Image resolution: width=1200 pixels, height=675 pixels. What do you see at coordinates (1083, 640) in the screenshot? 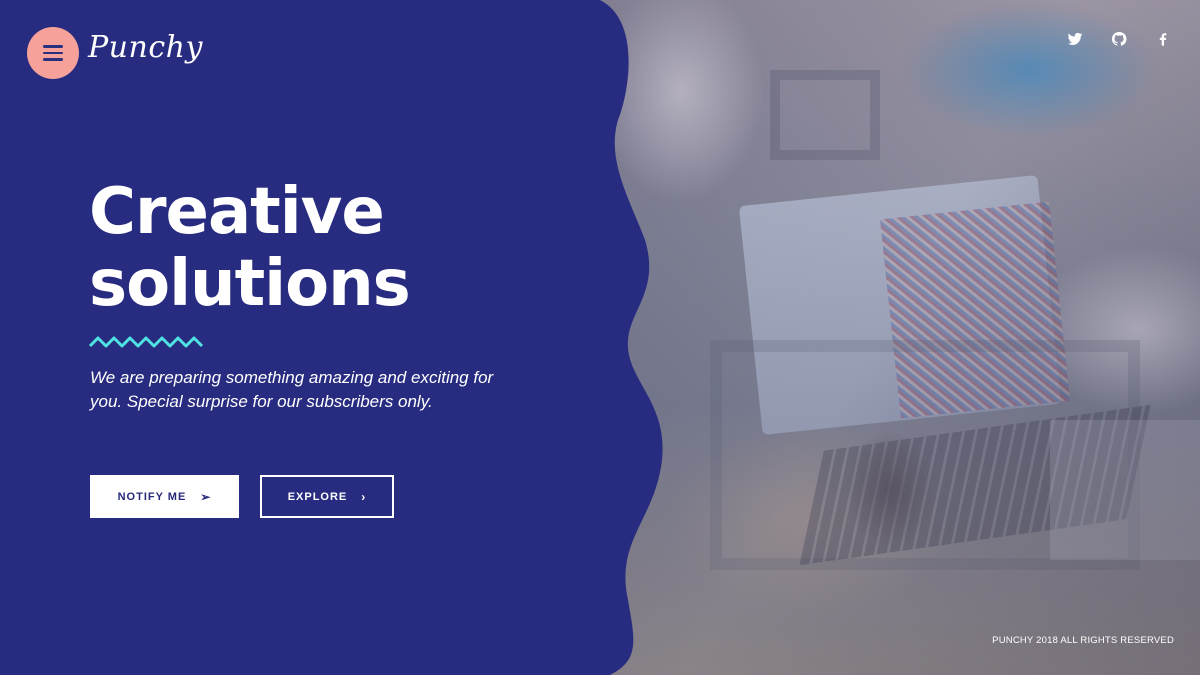
I see `copyright-text: PUNCHY 2018 ALL RIGHTS RESERVED` at bounding box center [1083, 640].